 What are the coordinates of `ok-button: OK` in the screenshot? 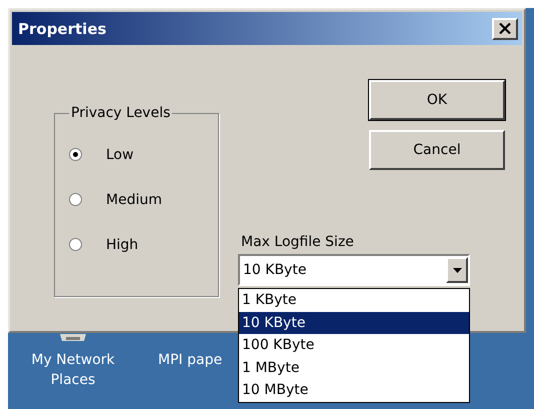 It's located at (437, 100).